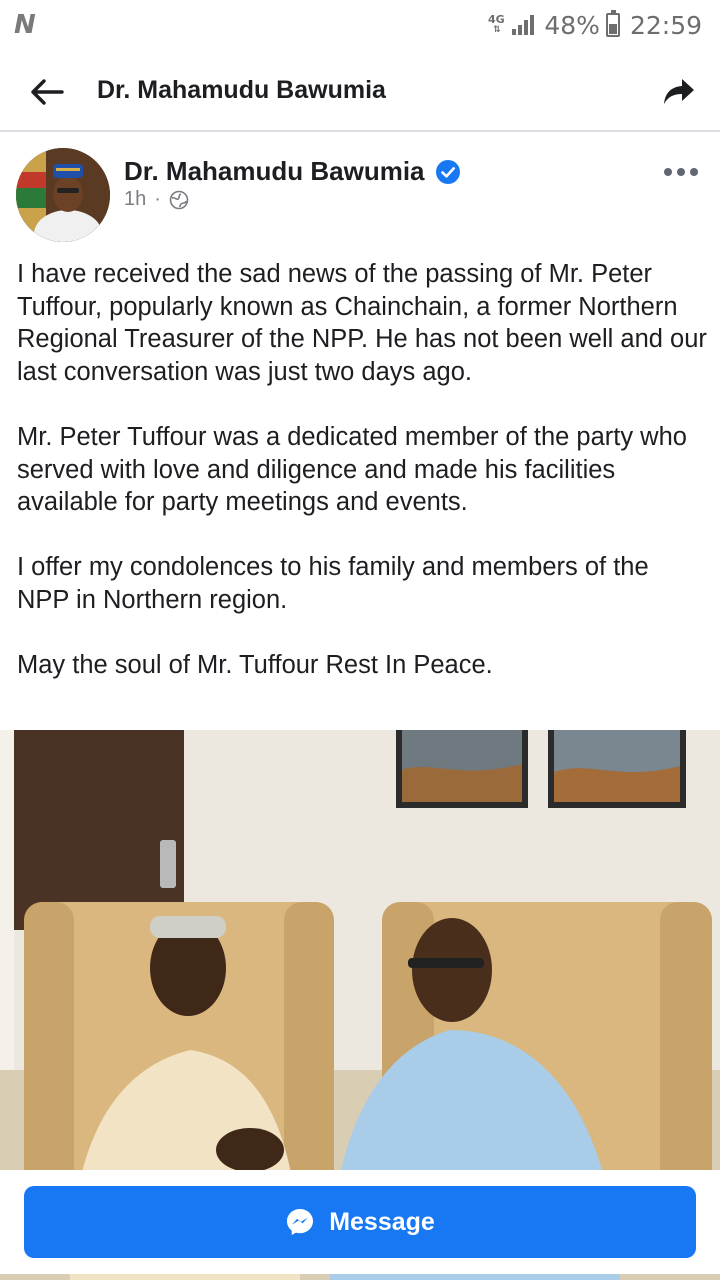 This screenshot has height=1280, width=720. Describe the element at coordinates (360, 196) in the screenshot. I see `post-header: Dr. Mahamudu Bawumia 1h ·` at that location.